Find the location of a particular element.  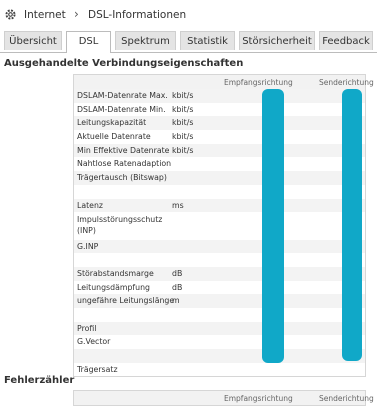

tab-feedback: Feedback is located at coordinates (346, 40).